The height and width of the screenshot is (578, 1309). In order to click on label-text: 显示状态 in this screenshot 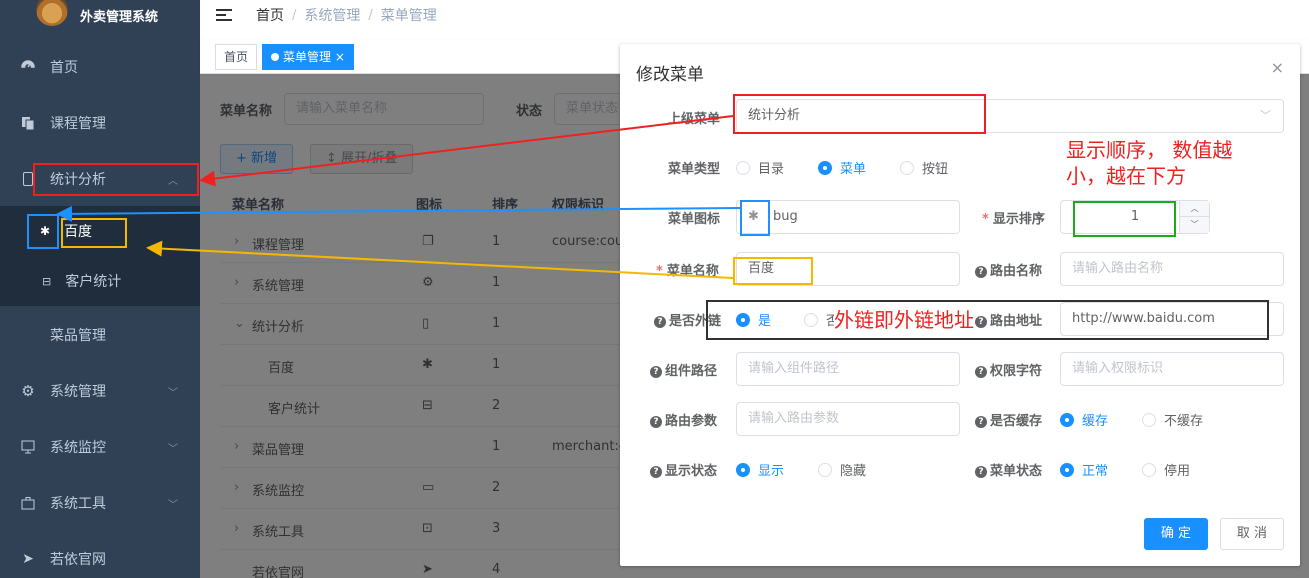, I will do `click(691, 471)`.